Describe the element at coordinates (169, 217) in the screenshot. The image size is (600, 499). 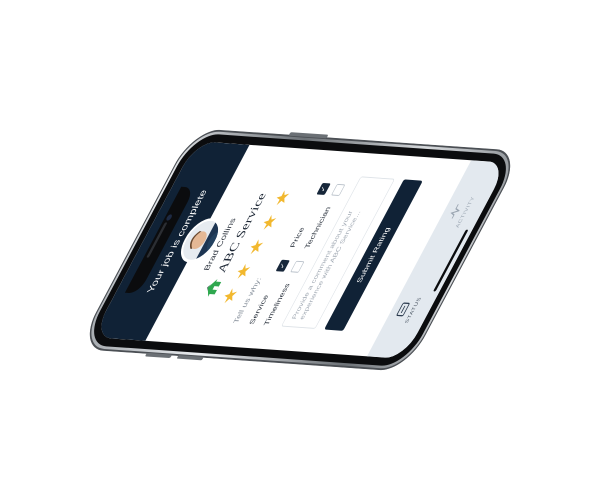
I see `camera-icon` at that location.